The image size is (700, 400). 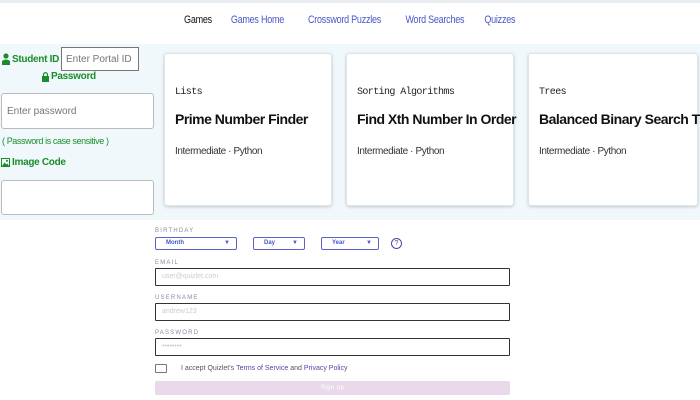 What do you see at coordinates (262, 368) in the screenshot?
I see `terms-link: Terms of Service` at bounding box center [262, 368].